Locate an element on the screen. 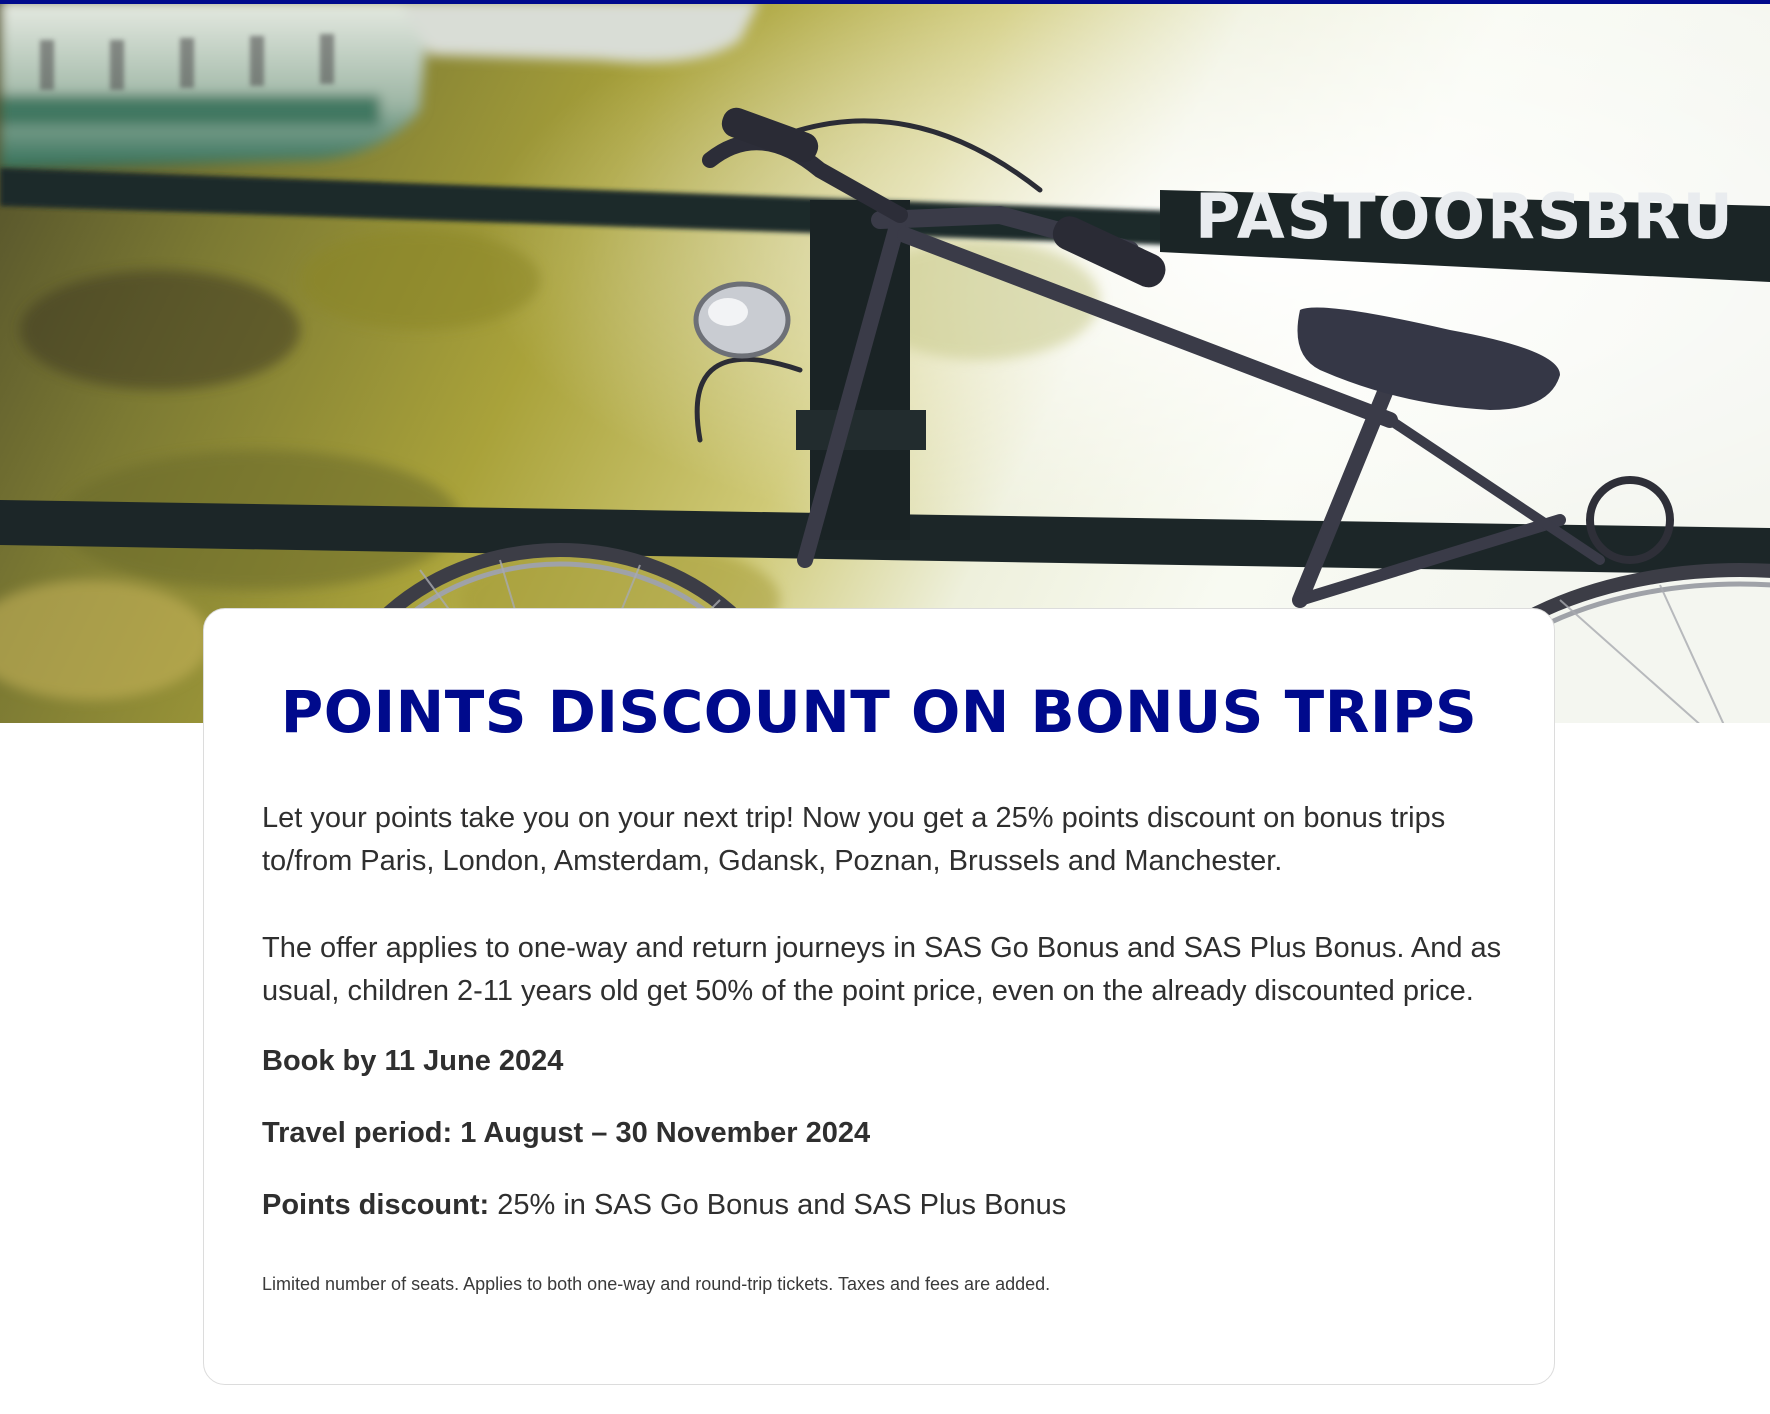 This screenshot has width=1770, height=1414. points-discount-label: Points discount: is located at coordinates (376, 1205).